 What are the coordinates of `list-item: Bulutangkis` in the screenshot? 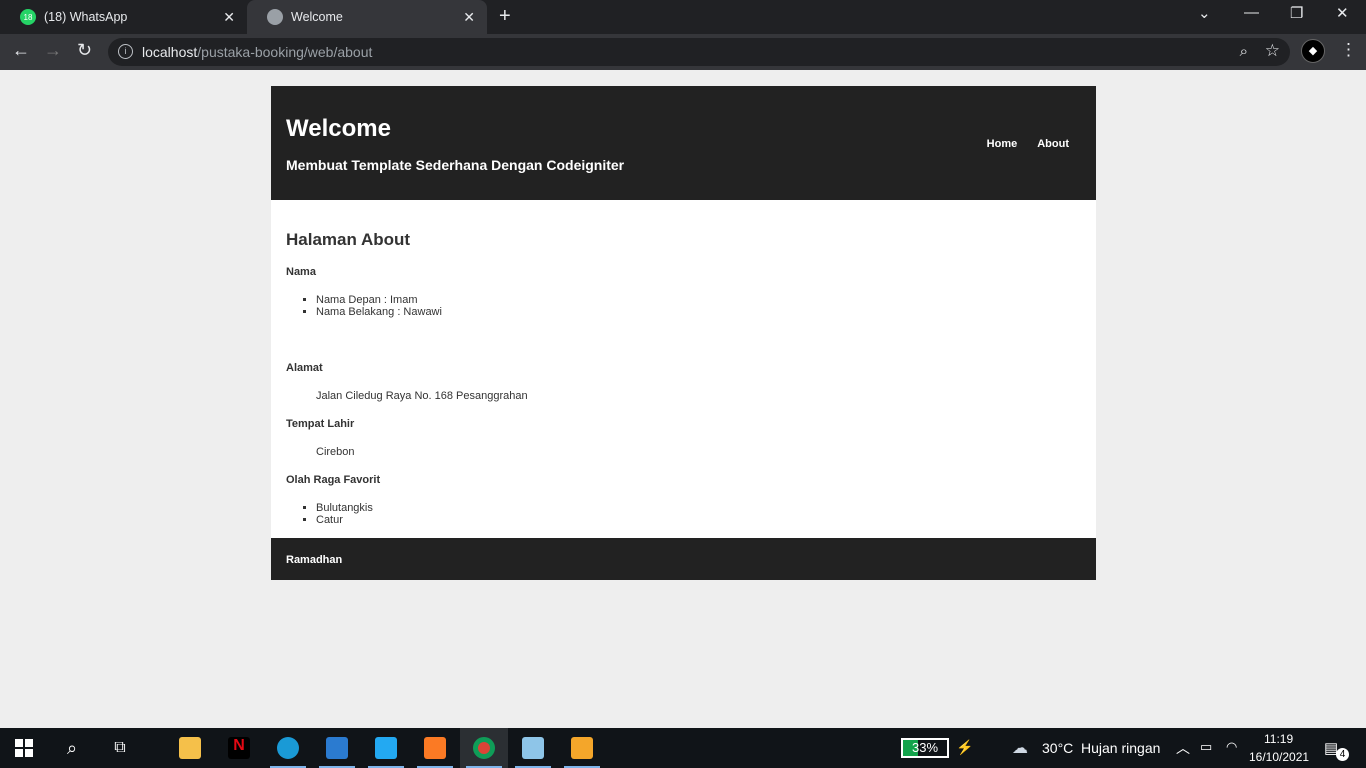 It's located at (698, 508).